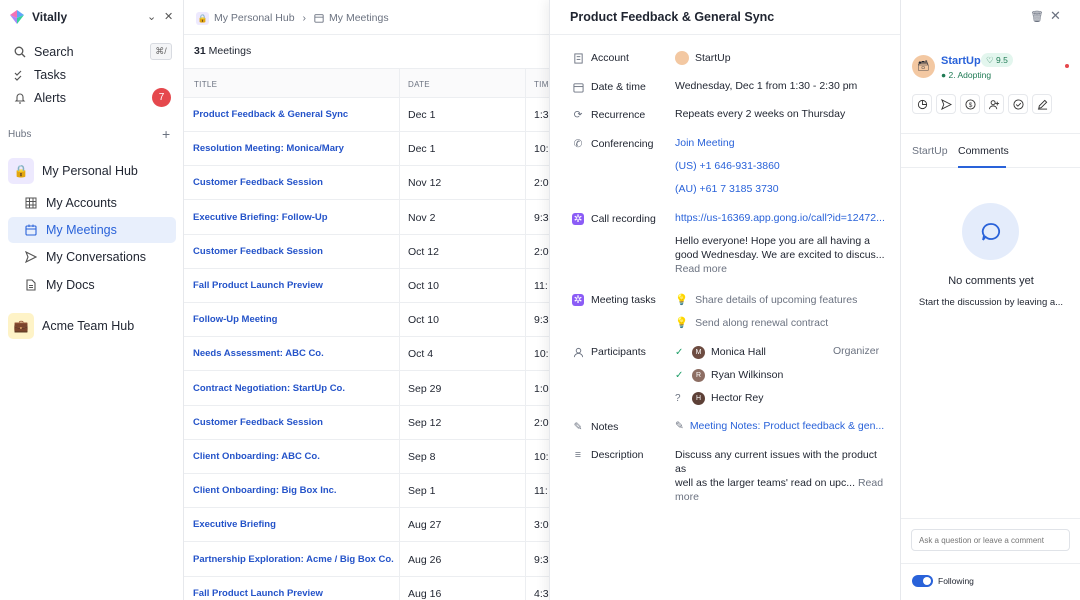 The width and height of the screenshot is (1080, 600). Describe the element at coordinates (200, 51) in the screenshot. I see `meeting-count-number: 31` at that location.